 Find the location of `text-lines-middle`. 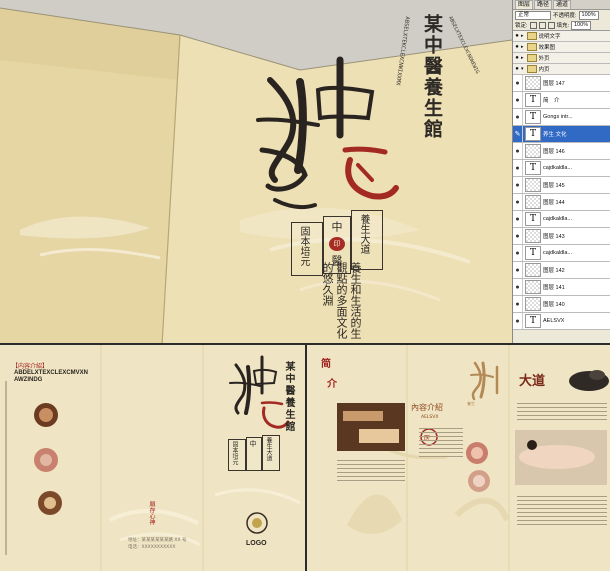

text-lines-middle is located at coordinates (441, 442).